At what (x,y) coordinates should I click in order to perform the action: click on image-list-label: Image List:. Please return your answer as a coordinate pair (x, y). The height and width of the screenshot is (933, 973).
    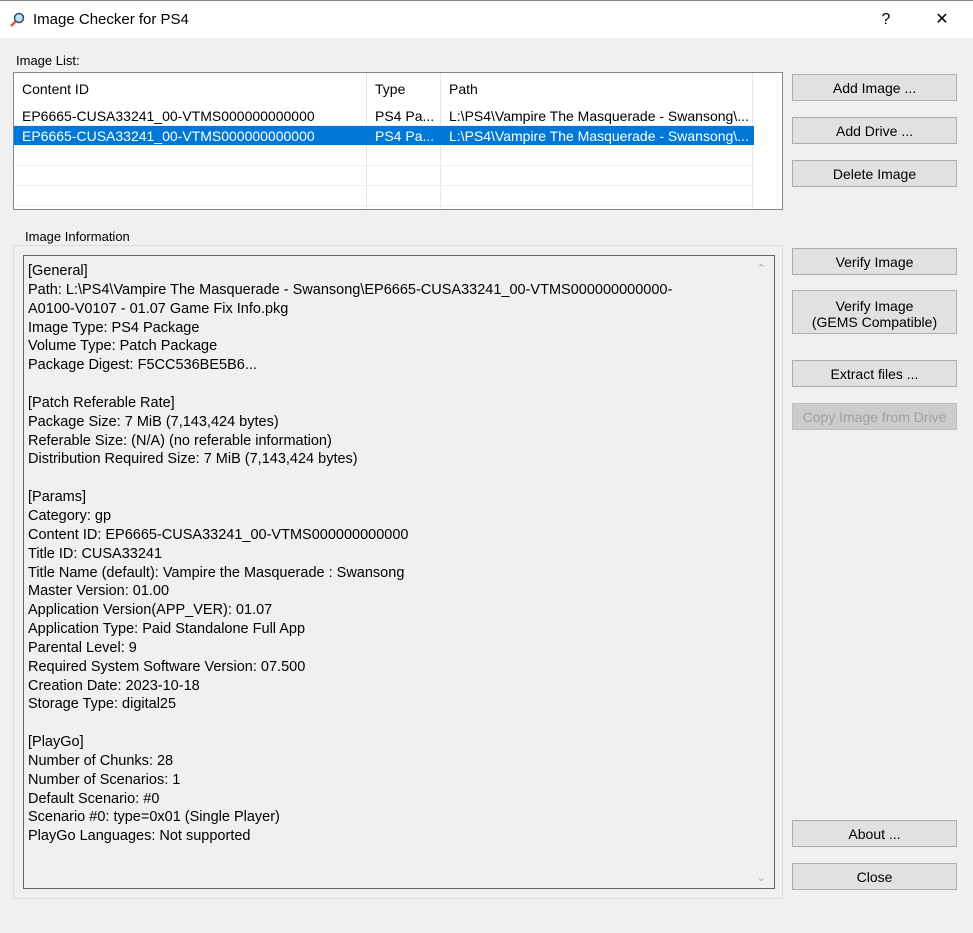
    Looking at the image, I should click on (48, 60).